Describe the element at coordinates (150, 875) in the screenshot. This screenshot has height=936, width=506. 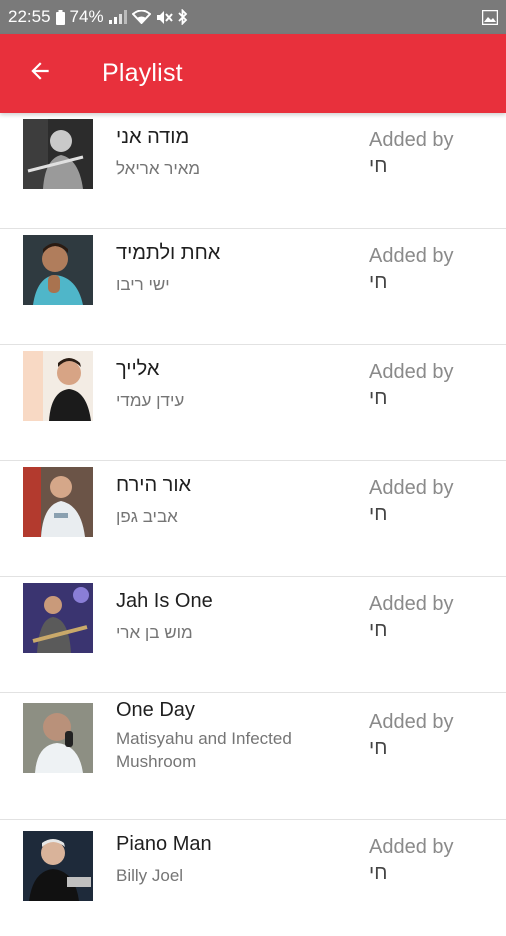
I see `song-artist: Billy Joel` at that location.